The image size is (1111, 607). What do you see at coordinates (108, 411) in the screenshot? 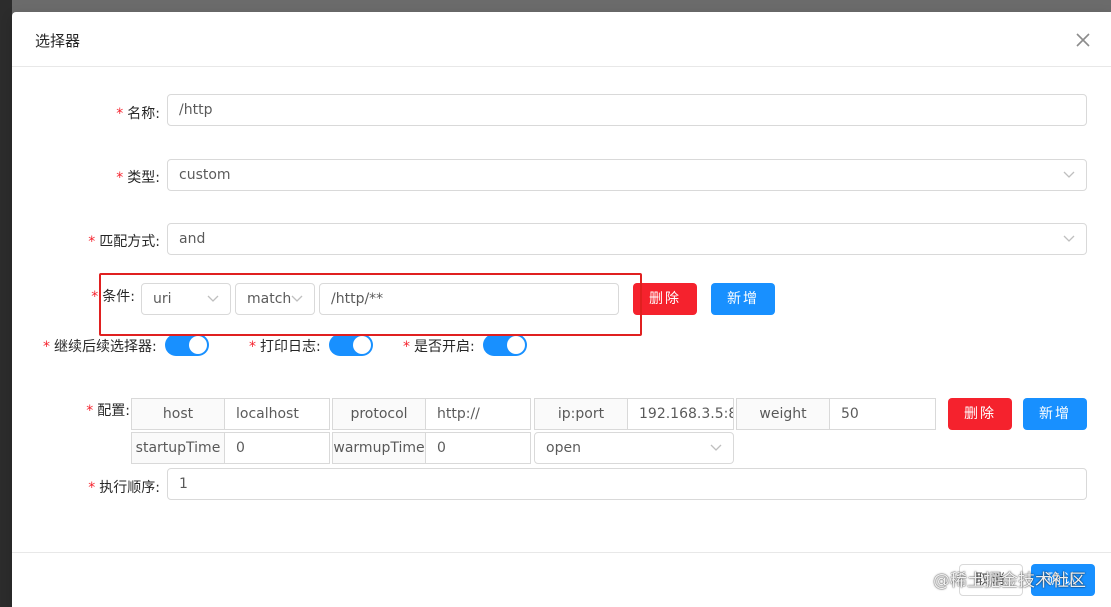
I see `config-label: * 配置:` at bounding box center [108, 411].